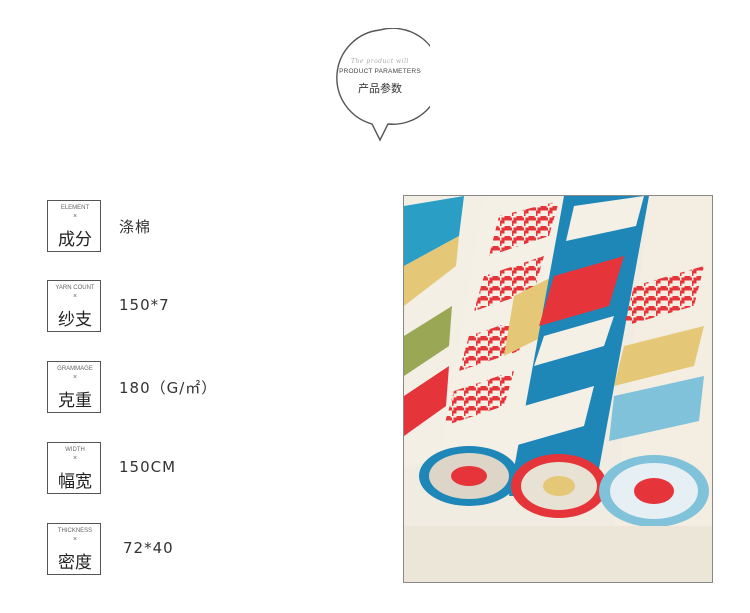  Describe the element at coordinates (75, 208) in the screenshot. I see `param-label-en: ELEMENT` at that location.